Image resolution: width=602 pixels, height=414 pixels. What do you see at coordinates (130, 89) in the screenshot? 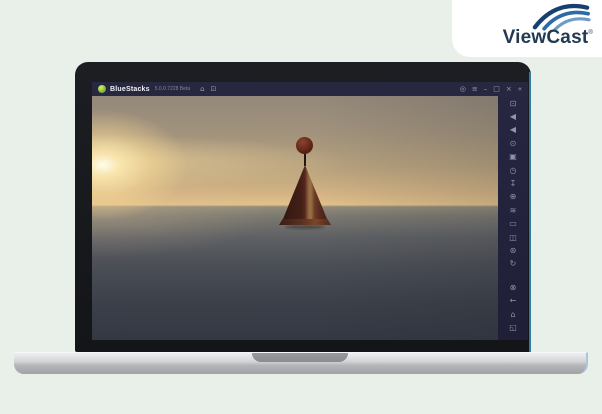
I see `app-name: BlueStacks` at bounding box center [130, 89].